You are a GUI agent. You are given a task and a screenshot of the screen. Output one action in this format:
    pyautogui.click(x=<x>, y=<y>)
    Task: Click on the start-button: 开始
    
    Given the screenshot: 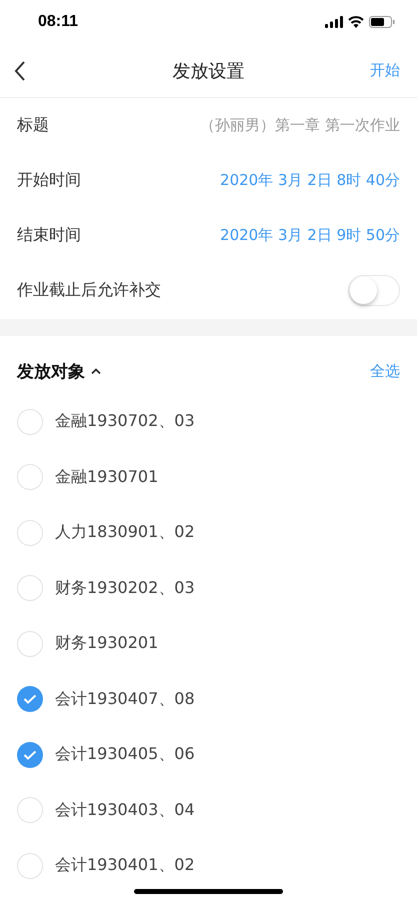 What is the action you would take?
    pyautogui.click(x=385, y=70)
    